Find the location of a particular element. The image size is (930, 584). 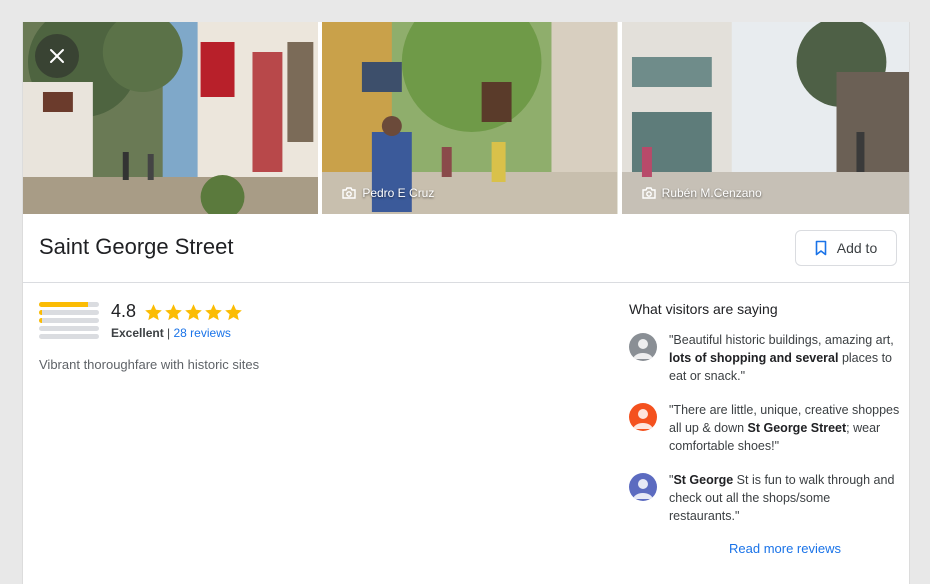

place-header: Saint George Street Add to is located at coordinates (466, 248).